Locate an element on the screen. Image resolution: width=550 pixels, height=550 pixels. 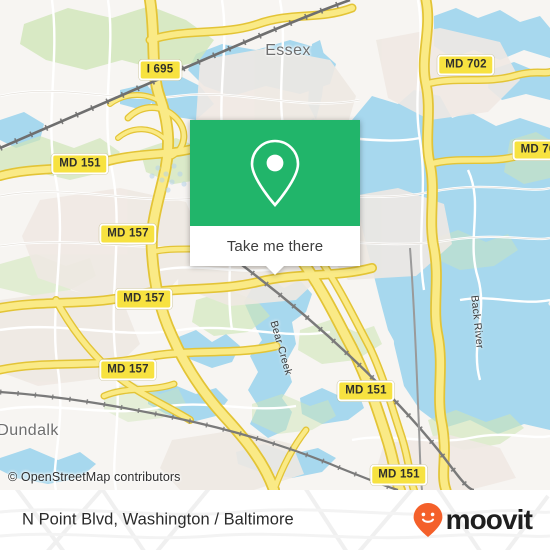
road-shield-md157-upper: MD 157 is located at coordinates (128, 234).